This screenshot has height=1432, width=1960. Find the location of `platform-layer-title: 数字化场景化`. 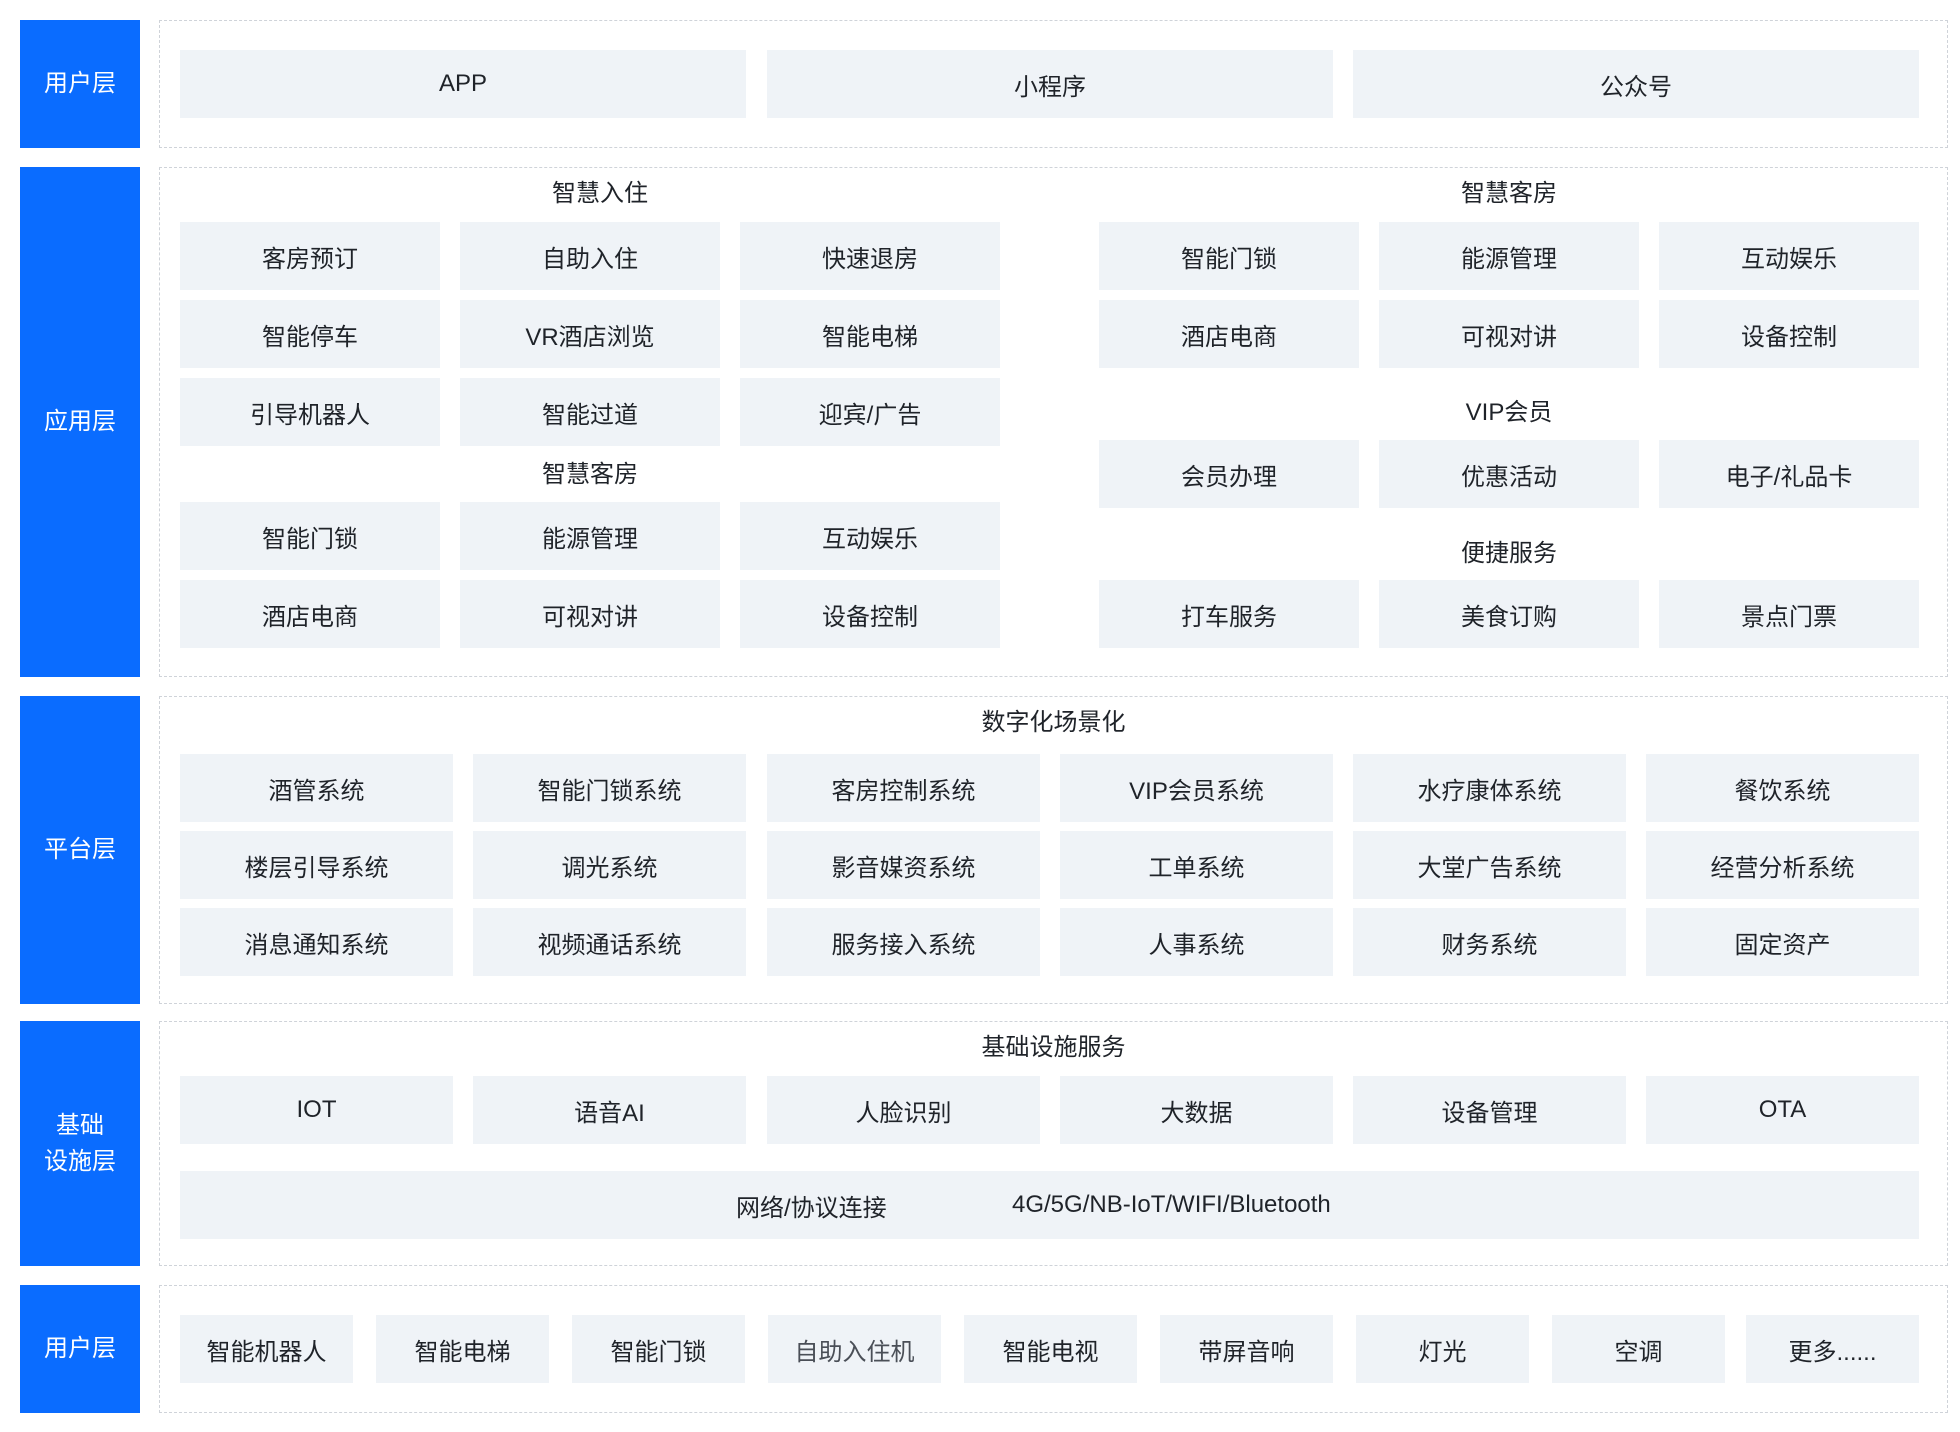

platform-layer-title: 数字化场景化 is located at coordinates (1053, 722).